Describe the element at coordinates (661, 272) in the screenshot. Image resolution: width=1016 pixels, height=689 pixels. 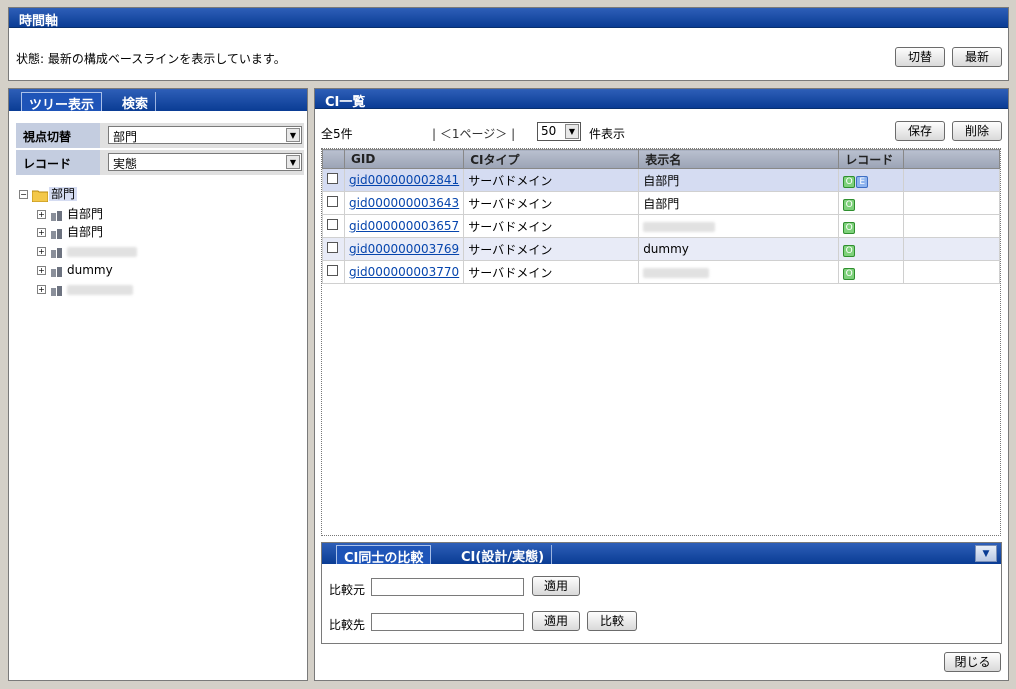
I see `table-row: gid000000003770 サーバドメイン O` at that location.